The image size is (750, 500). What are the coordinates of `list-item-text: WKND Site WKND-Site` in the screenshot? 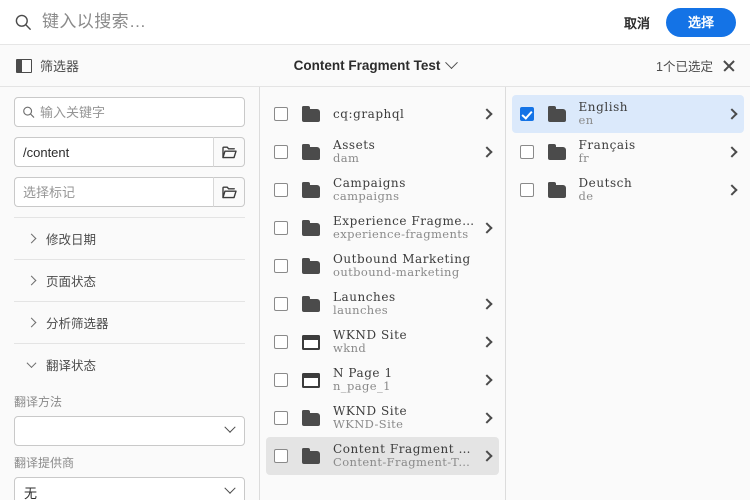 It's located at (404, 418).